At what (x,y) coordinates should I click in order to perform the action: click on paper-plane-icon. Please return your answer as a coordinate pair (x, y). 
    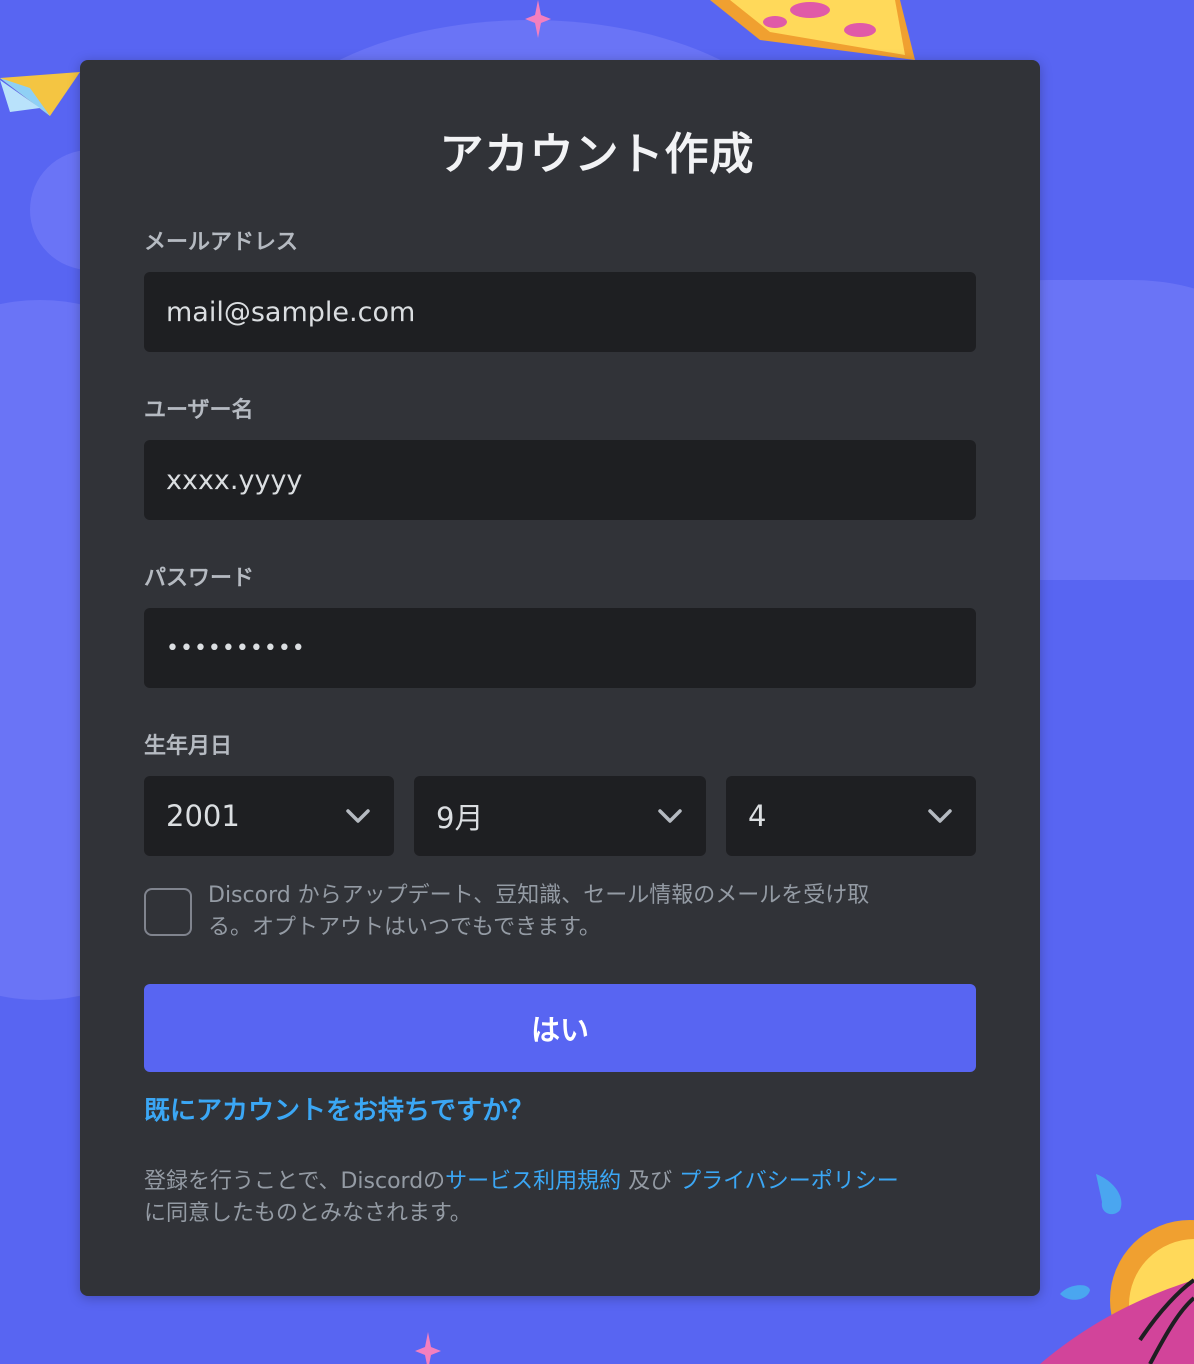
    Looking at the image, I should click on (40, 94).